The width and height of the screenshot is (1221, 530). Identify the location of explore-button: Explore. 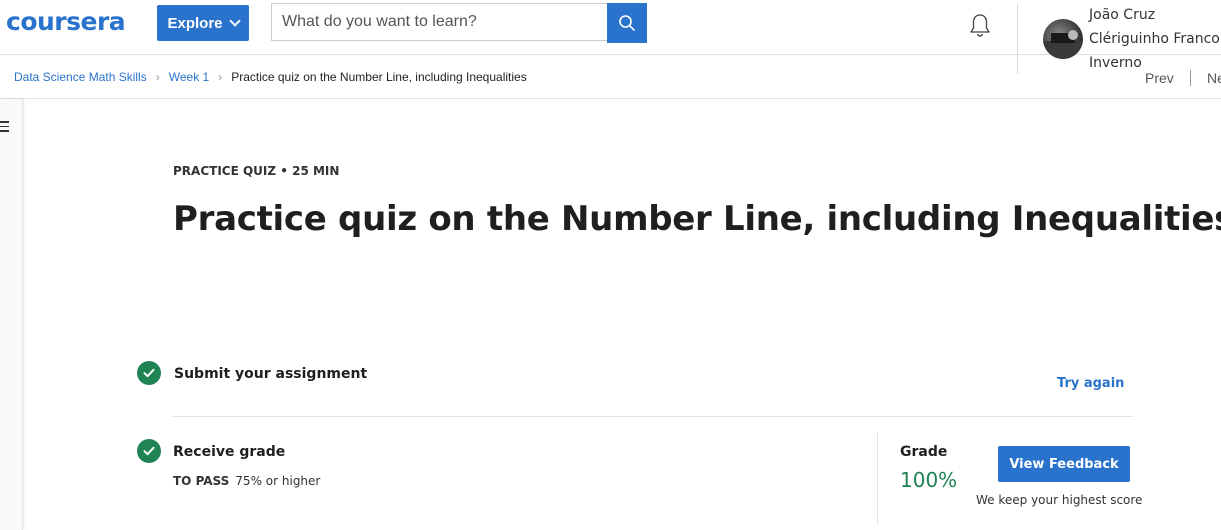
(203, 23).